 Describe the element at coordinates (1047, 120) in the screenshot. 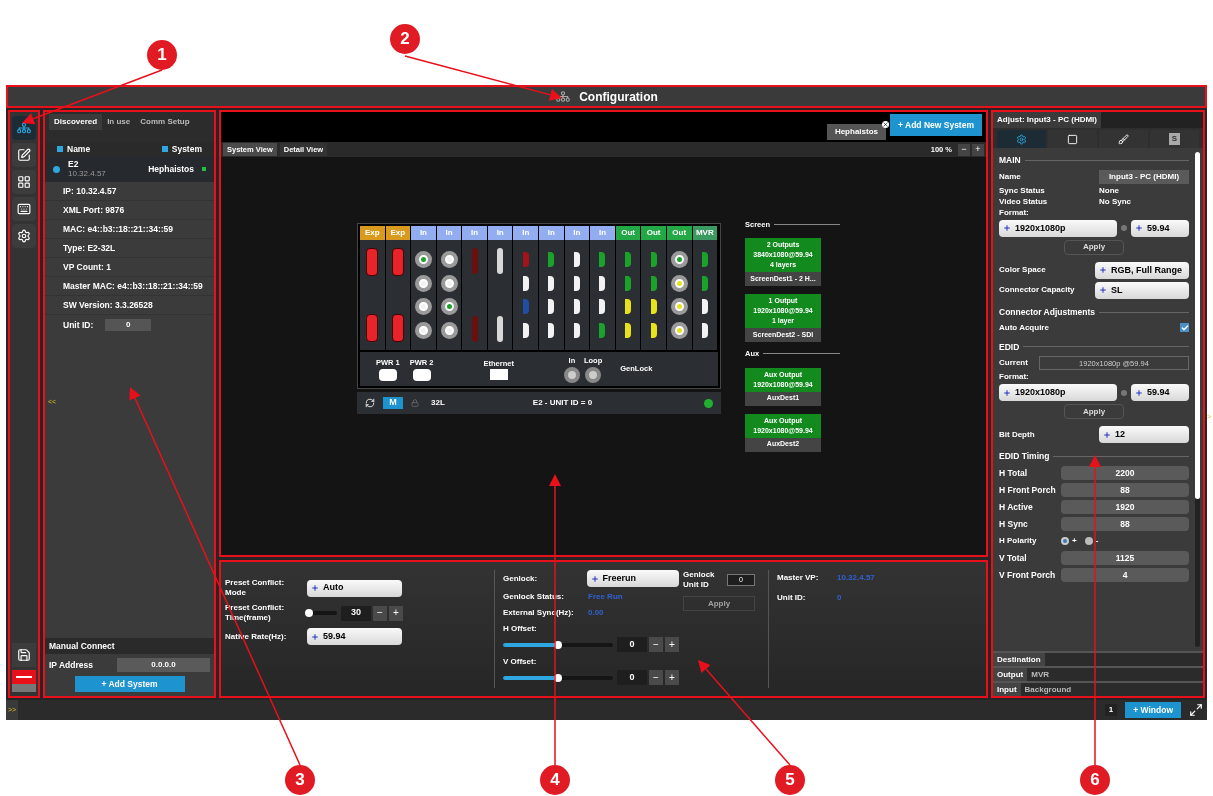

I see `panel-tab: Adjust: Input3 - PC (HDMI)` at that location.